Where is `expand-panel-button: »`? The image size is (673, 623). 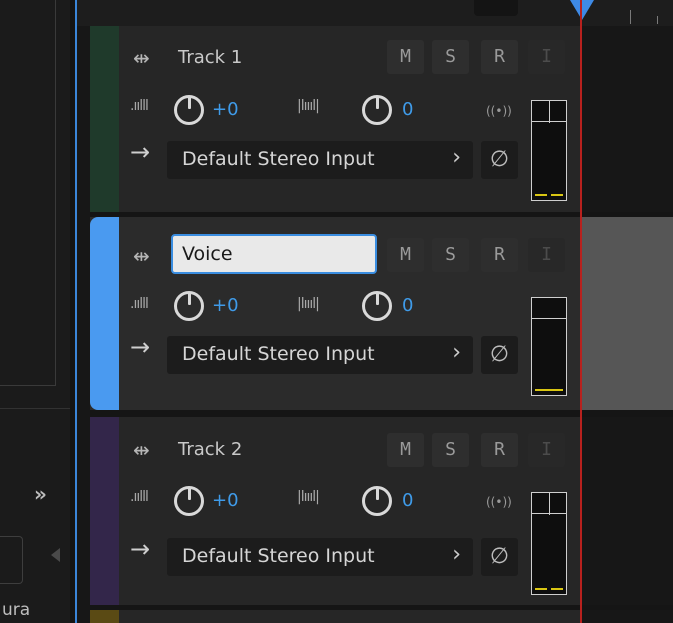
expand-panel-button: » is located at coordinates (40, 494).